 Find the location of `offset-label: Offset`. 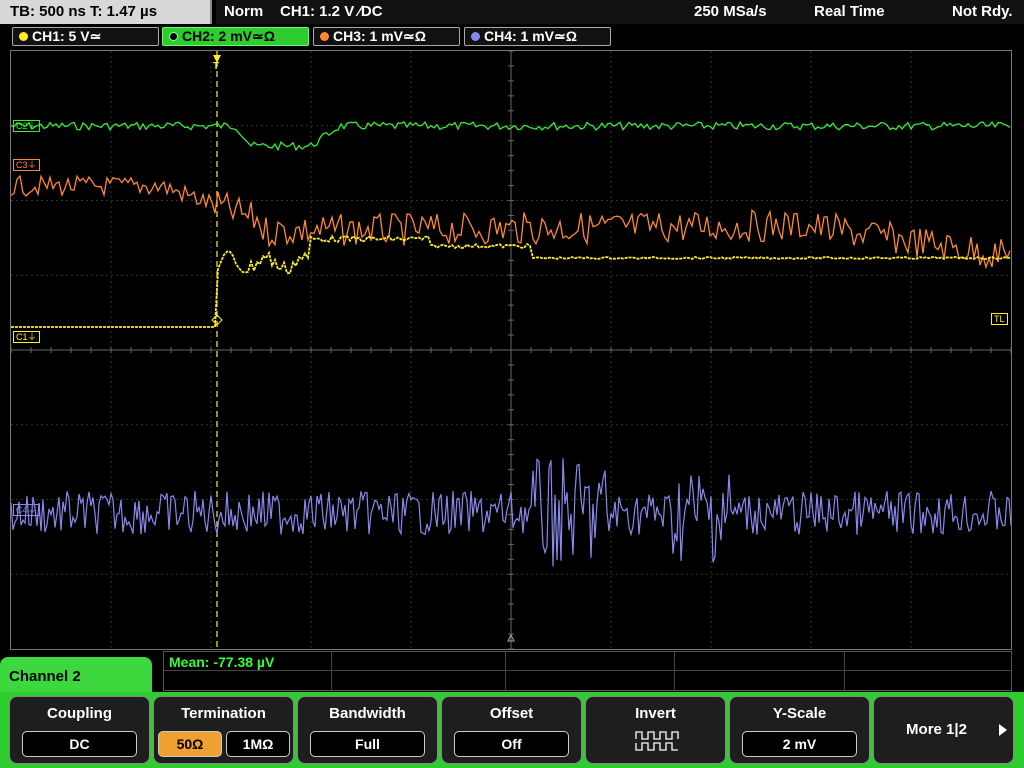

offset-label: Offset is located at coordinates (511, 713).